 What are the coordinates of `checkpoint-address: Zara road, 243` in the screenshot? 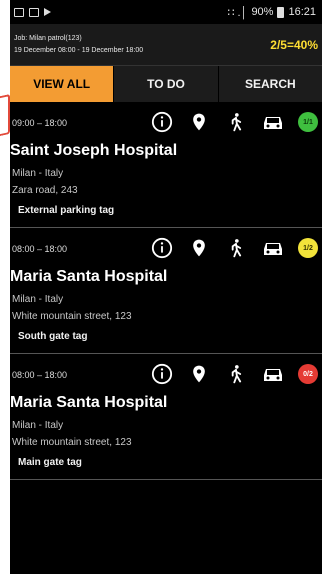 It's located at (45, 190).